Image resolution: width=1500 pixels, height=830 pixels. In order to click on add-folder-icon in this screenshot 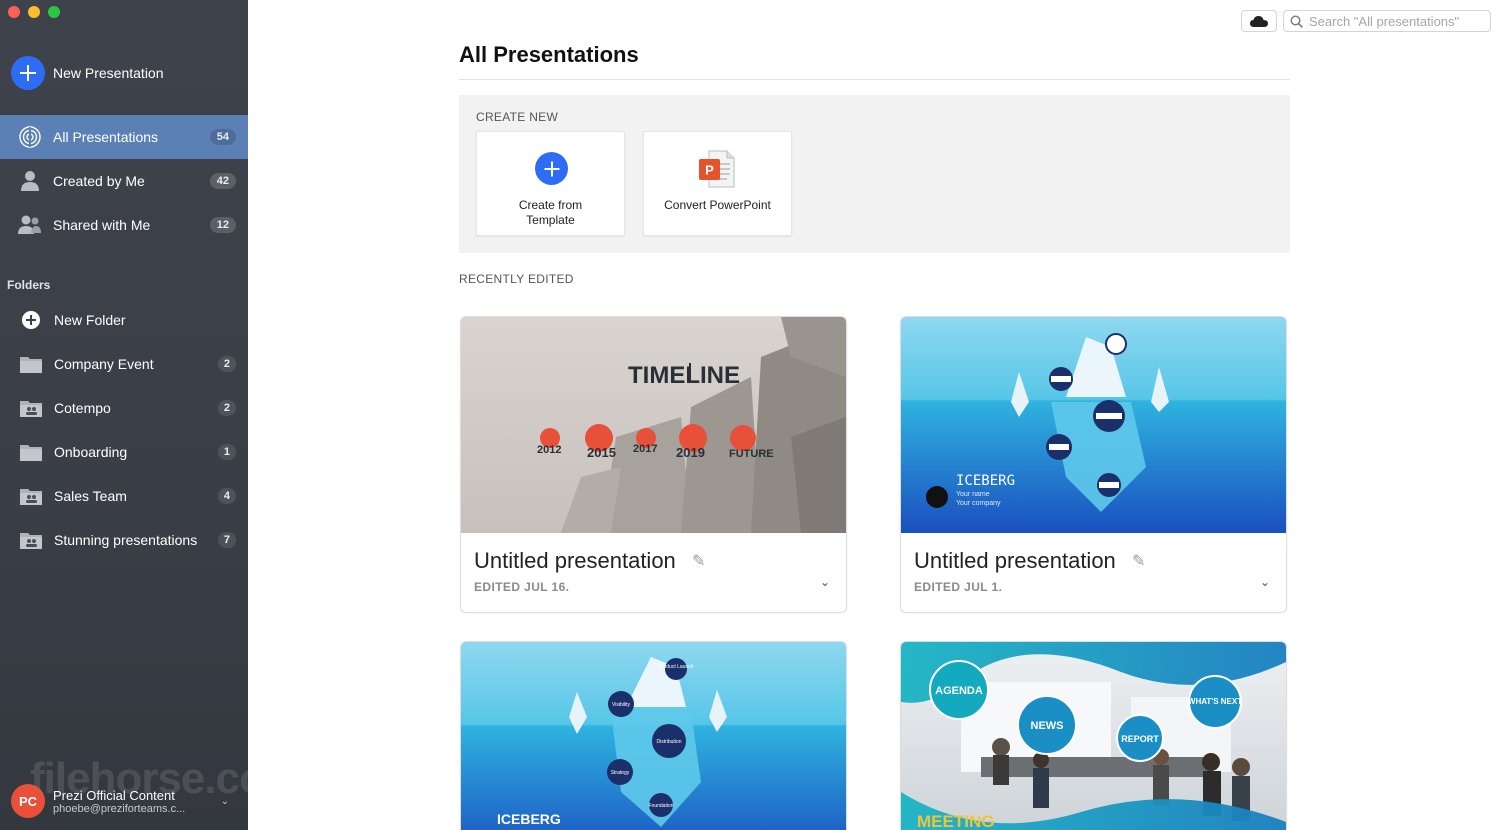, I will do `click(31, 320)`.